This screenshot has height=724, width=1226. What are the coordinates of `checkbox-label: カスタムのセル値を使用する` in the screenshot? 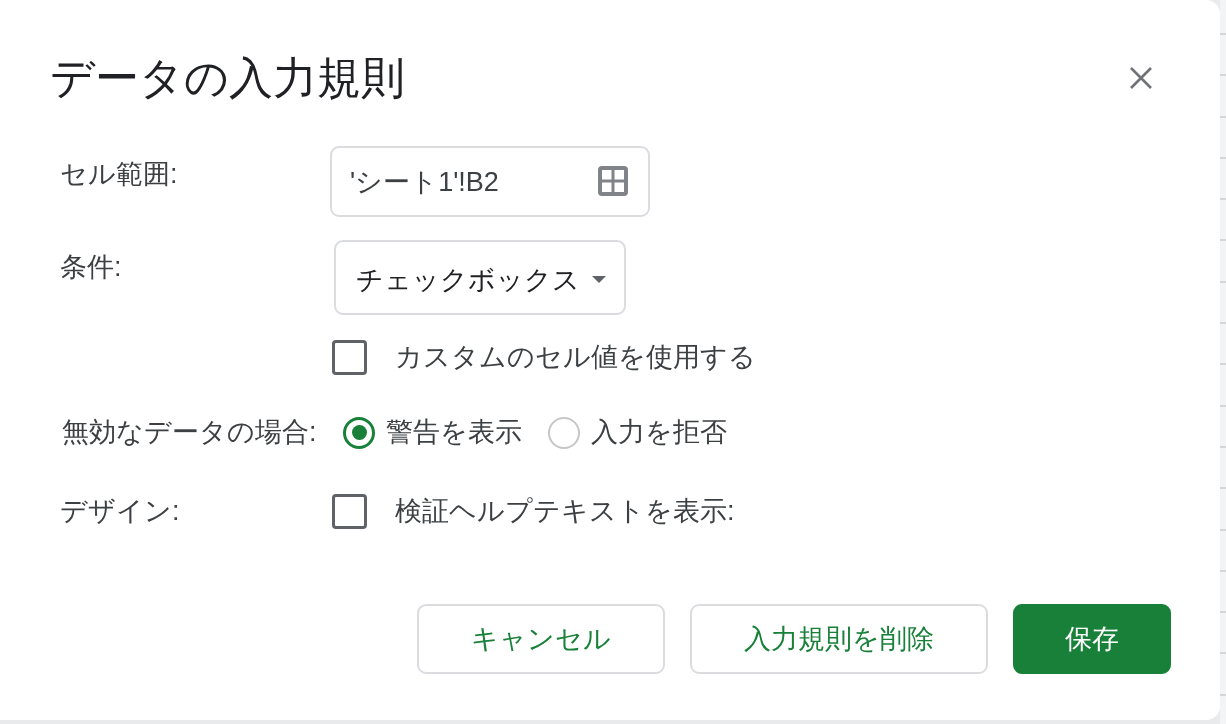 It's located at (575, 357).